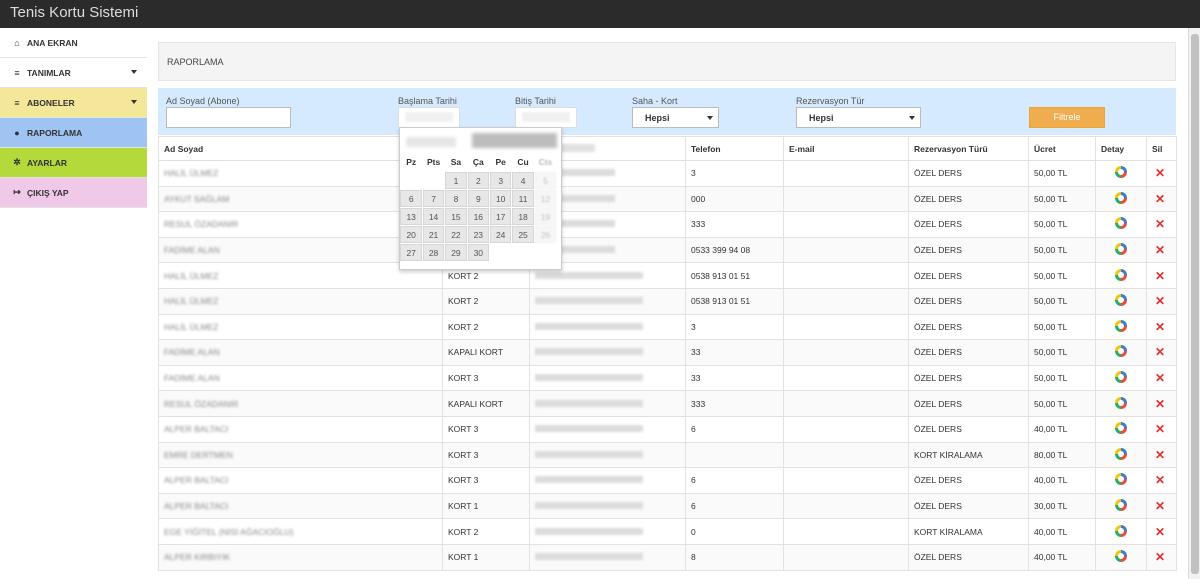 This screenshot has width=1200, height=579. Describe the element at coordinates (675, 117) in the screenshot. I see `court-select: Hepsi` at that location.